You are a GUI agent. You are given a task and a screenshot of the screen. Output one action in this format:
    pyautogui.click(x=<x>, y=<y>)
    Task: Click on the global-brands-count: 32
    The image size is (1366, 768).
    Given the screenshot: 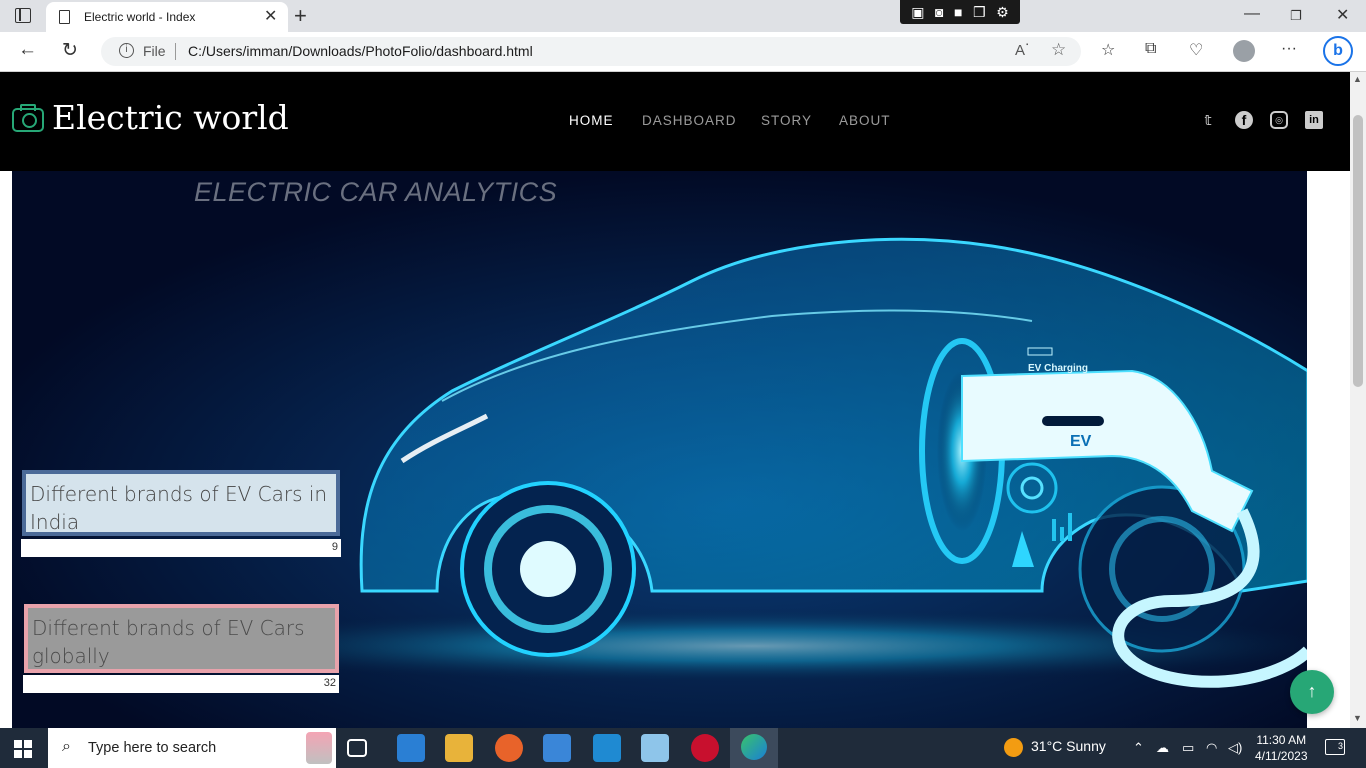 What is the action you would take?
    pyautogui.click(x=181, y=684)
    